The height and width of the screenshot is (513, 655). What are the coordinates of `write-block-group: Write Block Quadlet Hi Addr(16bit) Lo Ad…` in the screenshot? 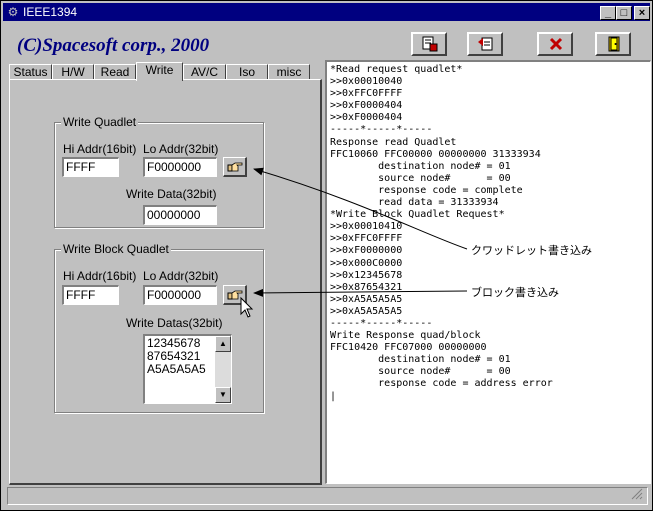 It's located at (159, 327).